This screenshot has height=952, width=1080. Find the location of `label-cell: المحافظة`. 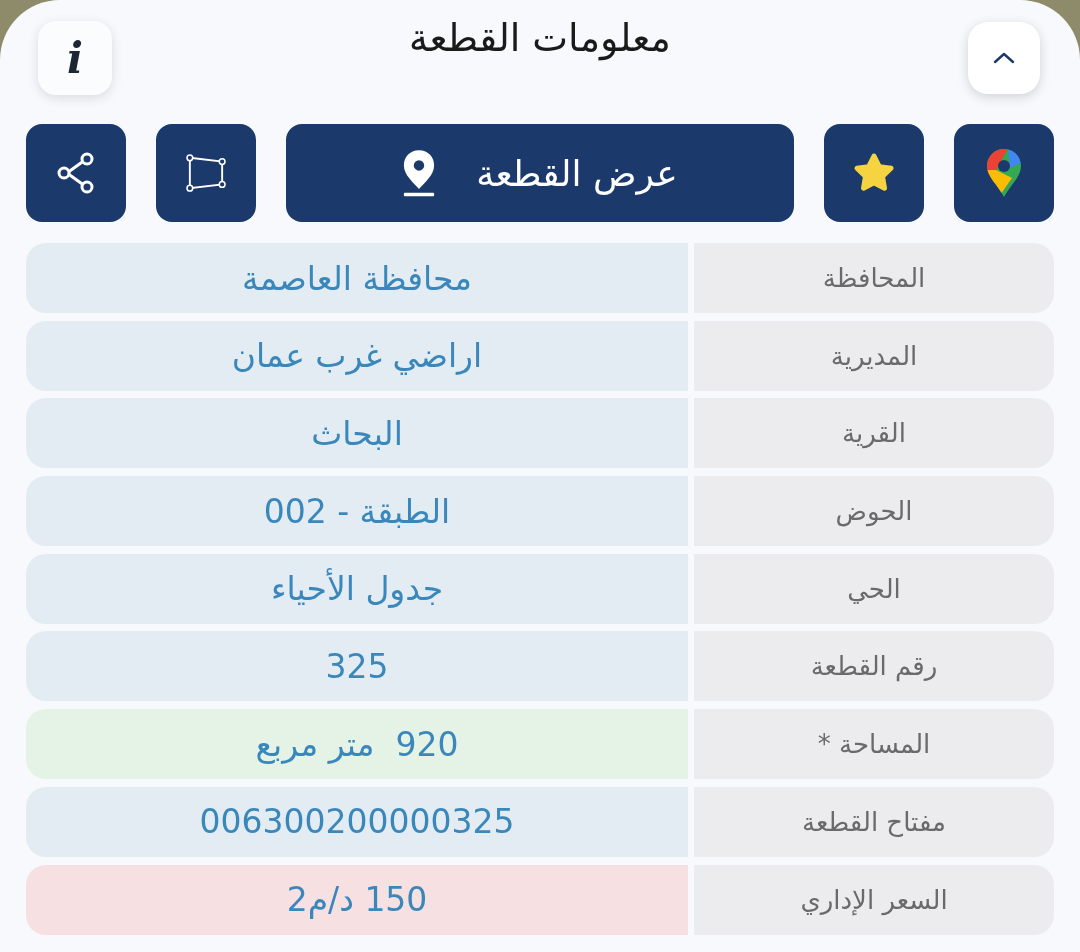

label-cell: المحافظة is located at coordinates (874, 278).